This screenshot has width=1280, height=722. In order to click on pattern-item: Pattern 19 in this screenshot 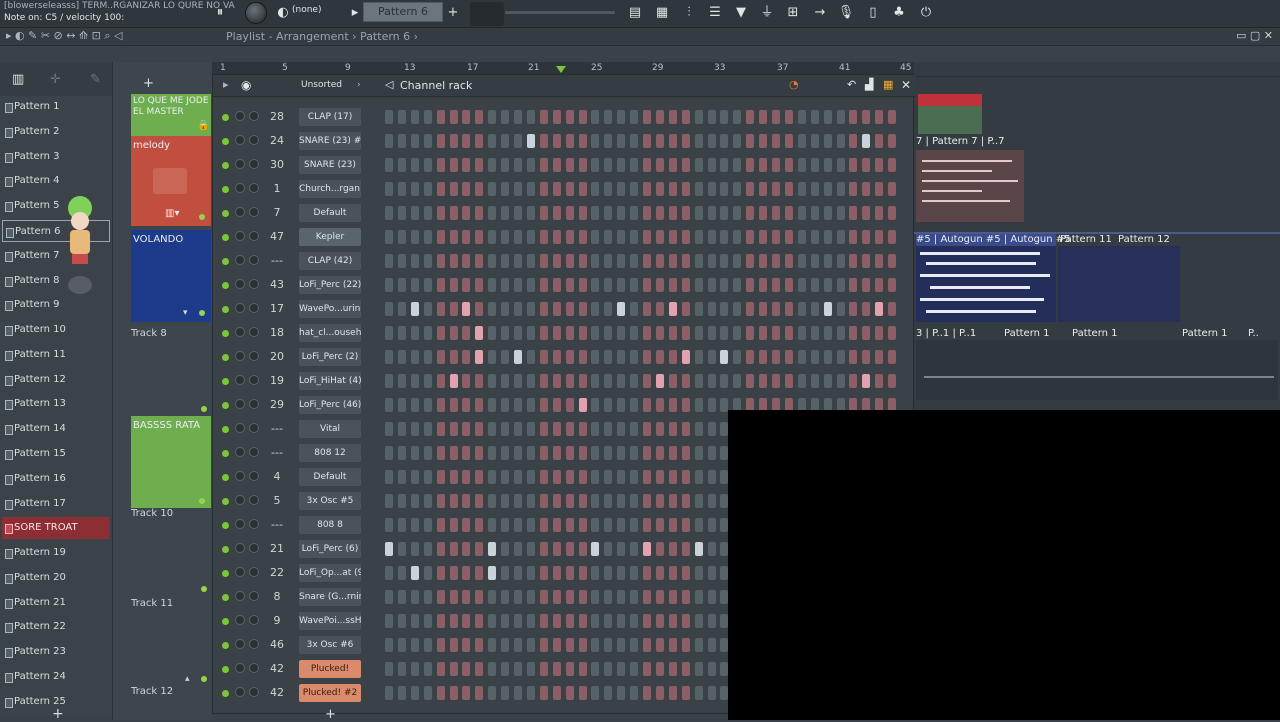, I will do `click(56, 553)`.